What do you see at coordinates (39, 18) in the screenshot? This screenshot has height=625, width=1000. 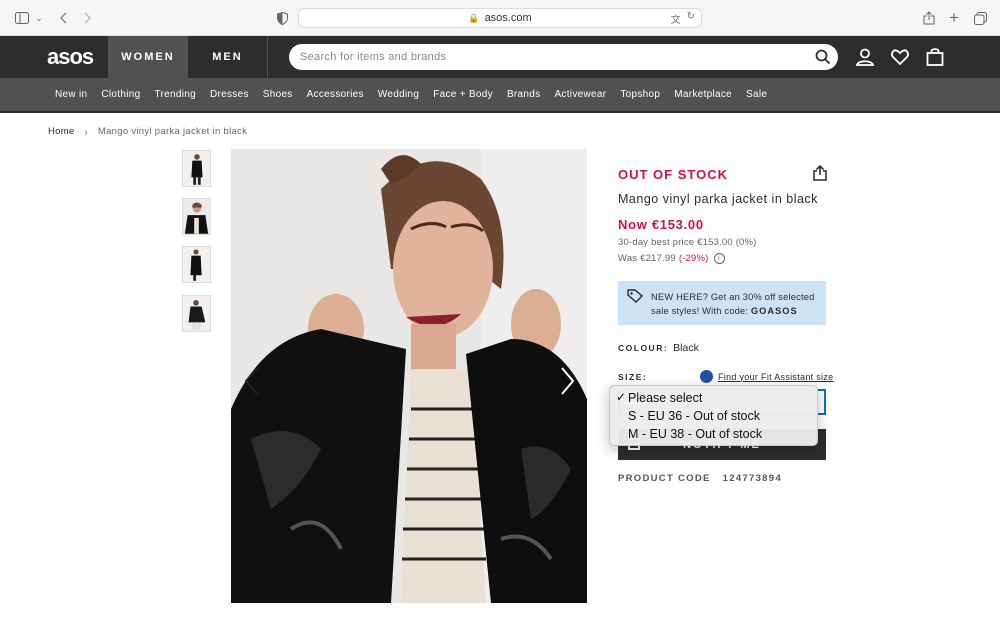 I see `chevron-down-icon: ⌄` at bounding box center [39, 18].